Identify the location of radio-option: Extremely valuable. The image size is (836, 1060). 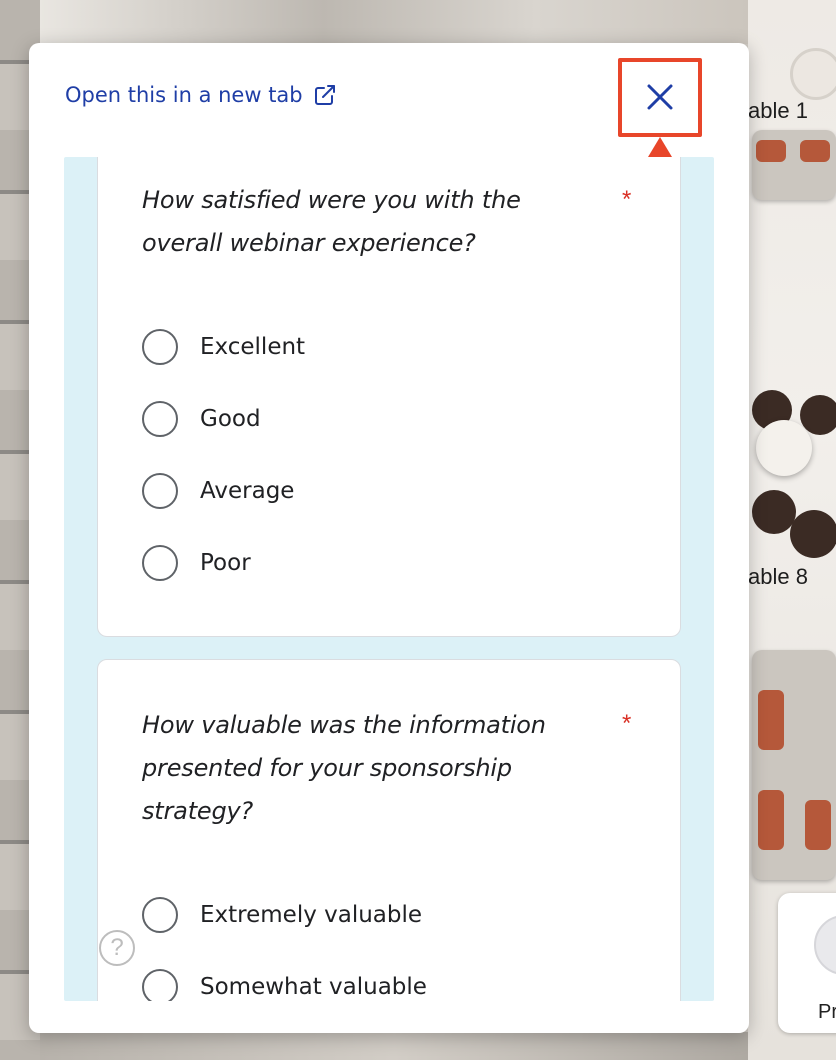
(284, 915).